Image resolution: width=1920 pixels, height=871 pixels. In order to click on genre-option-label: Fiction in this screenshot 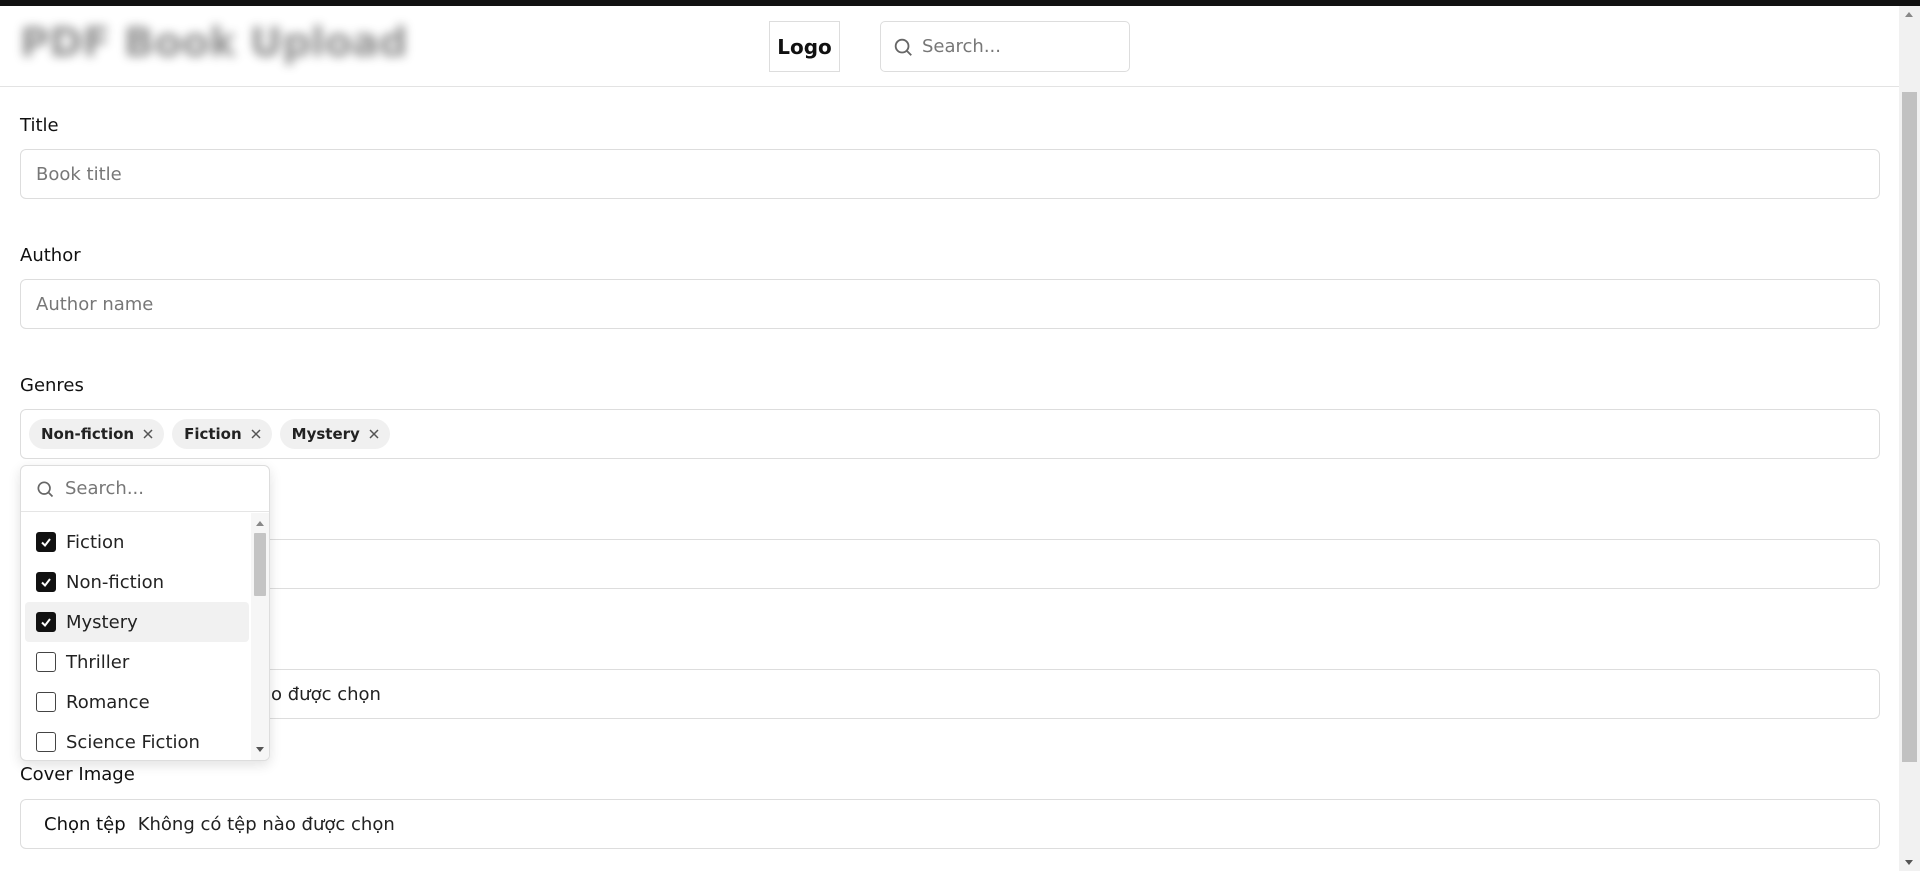, I will do `click(95, 542)`.